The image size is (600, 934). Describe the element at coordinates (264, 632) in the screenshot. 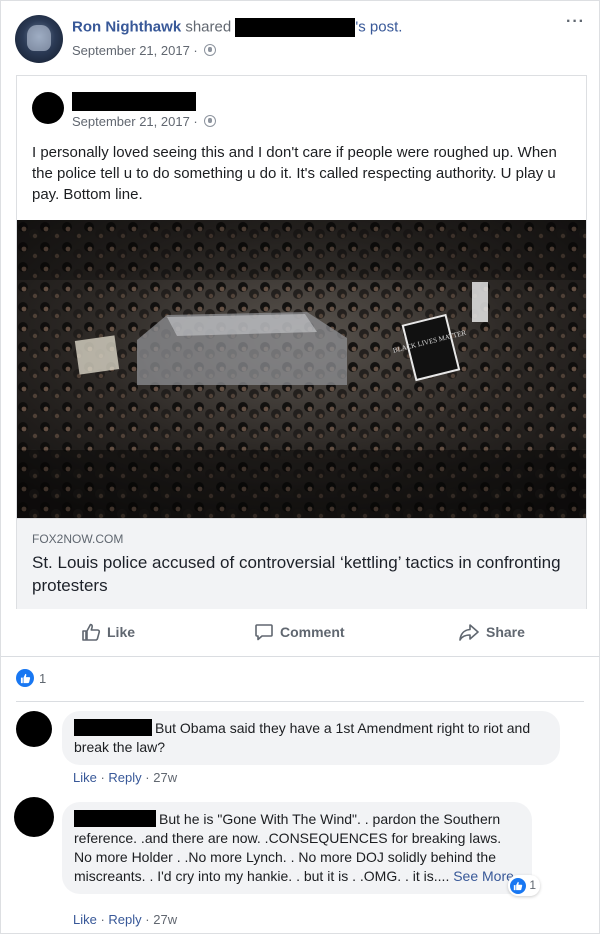

I see `comment-icon` at that location.